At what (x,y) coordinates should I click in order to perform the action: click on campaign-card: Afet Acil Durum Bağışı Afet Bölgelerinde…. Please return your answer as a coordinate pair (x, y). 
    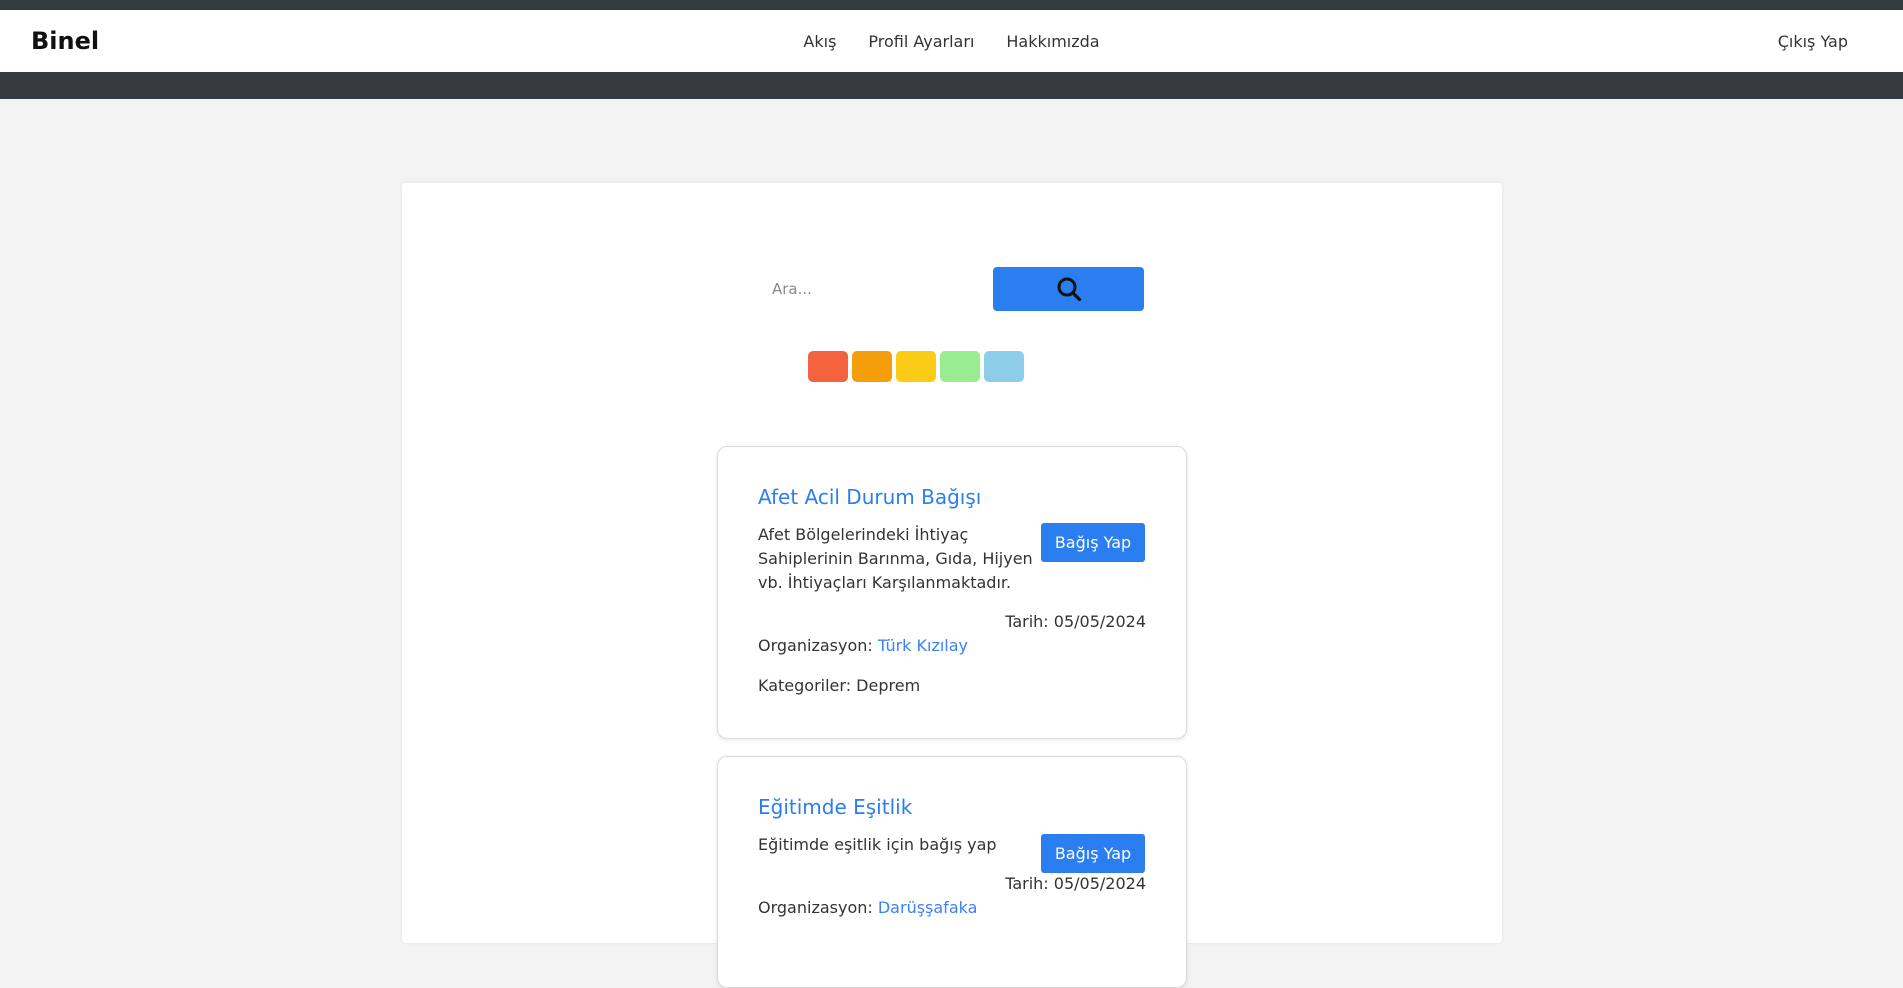
    Looking at the image, I should click on (952, 592).